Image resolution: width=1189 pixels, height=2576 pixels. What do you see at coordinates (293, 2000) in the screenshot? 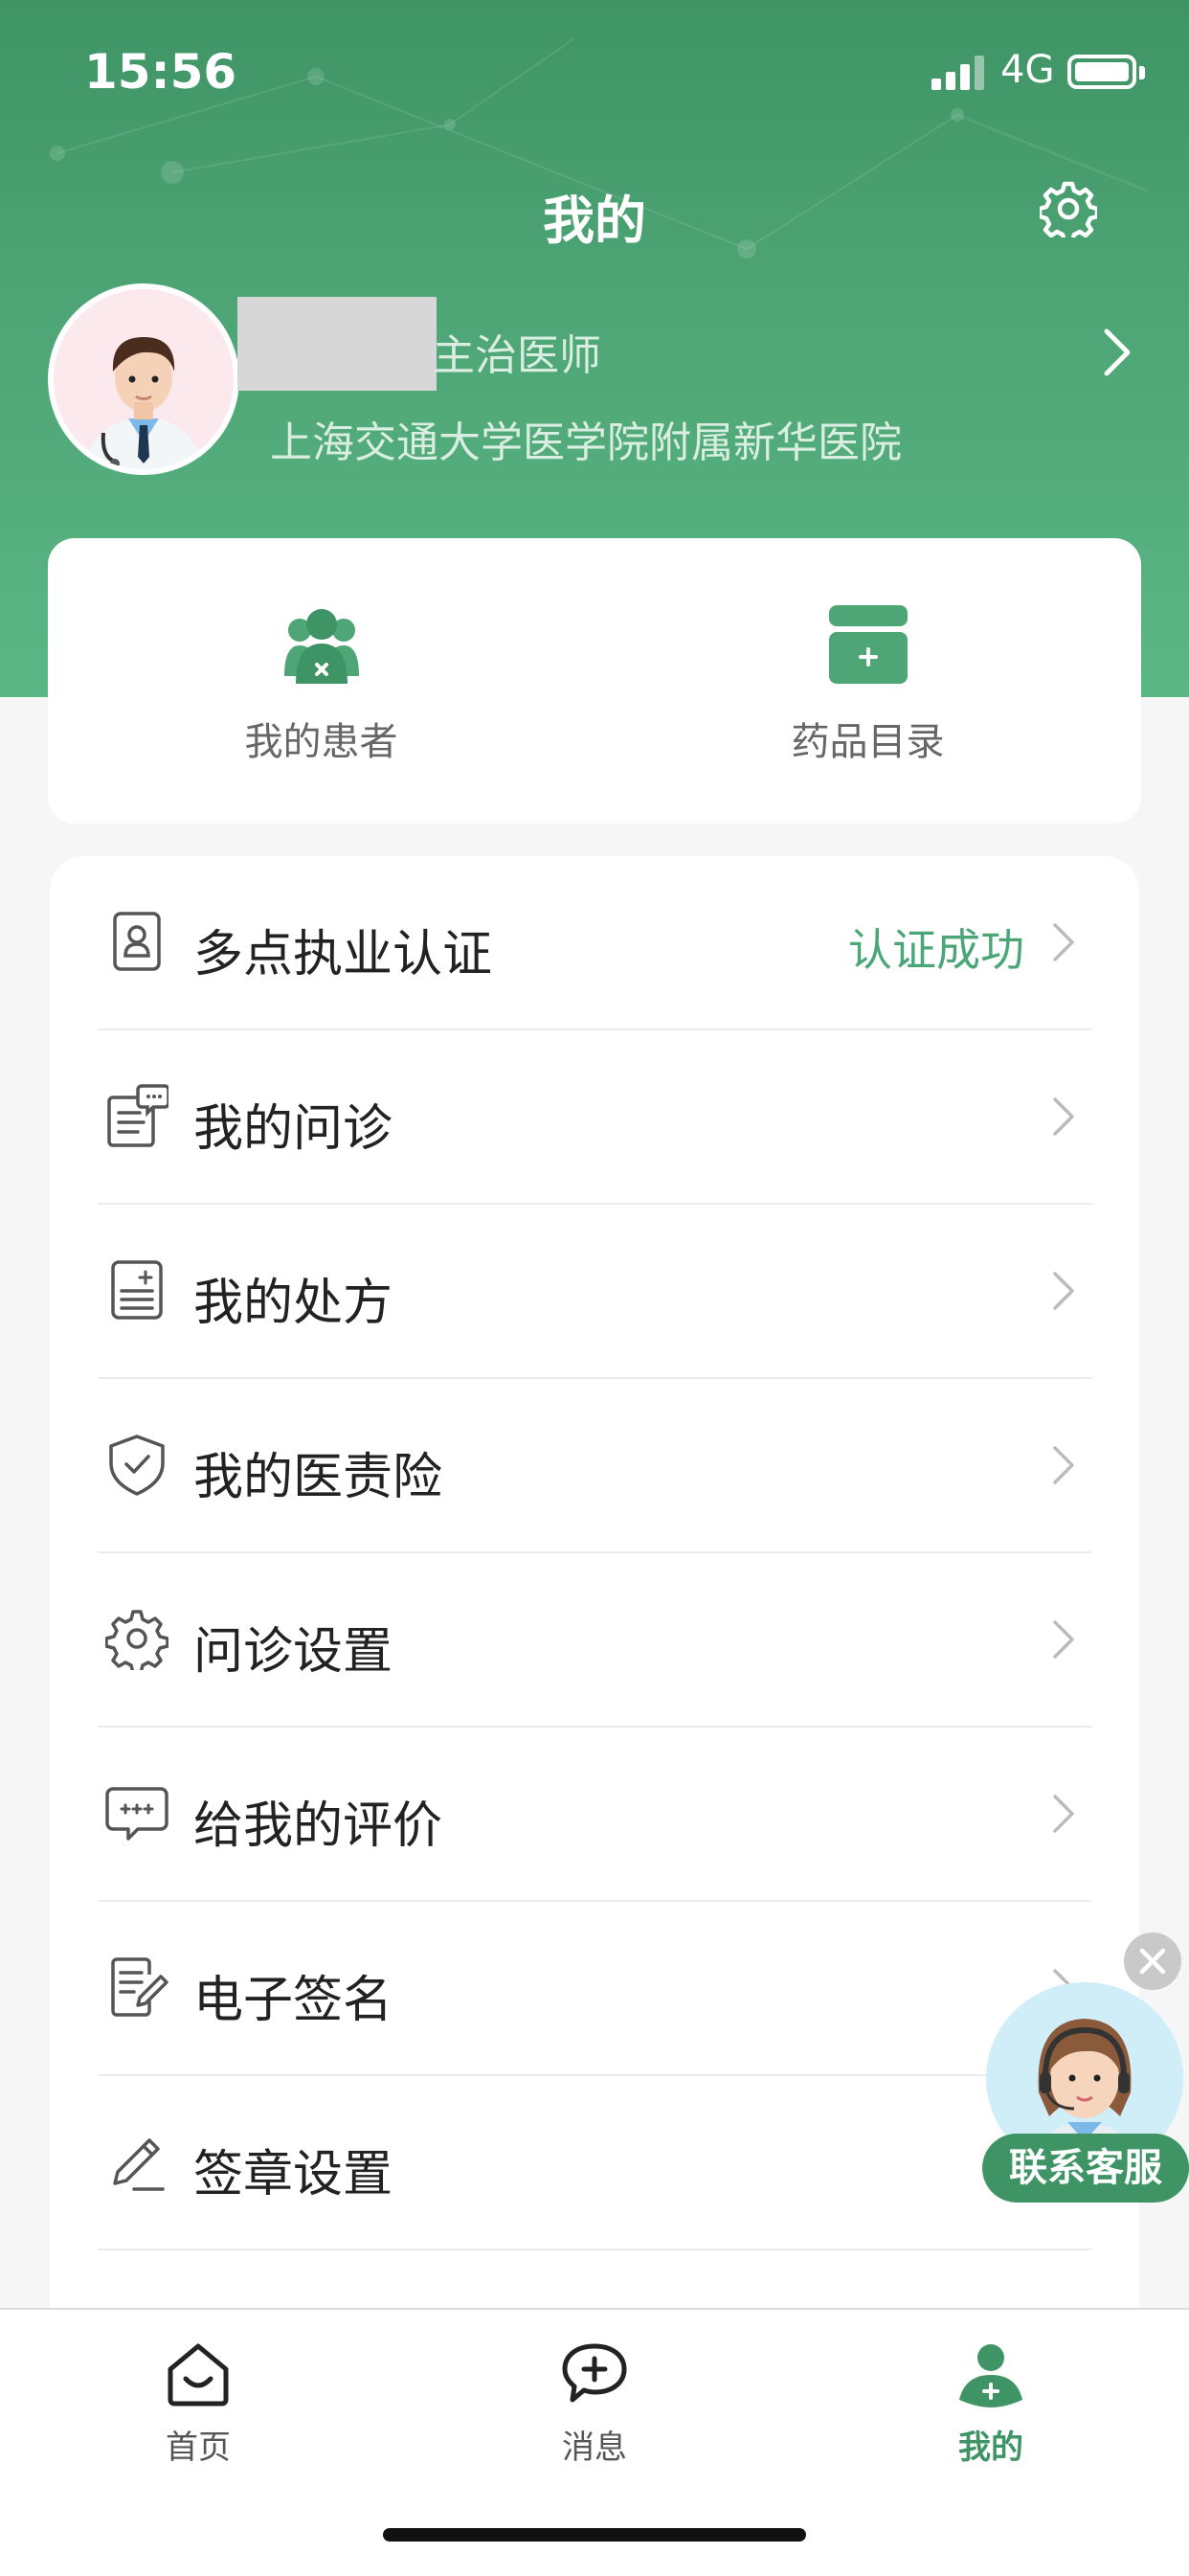
I see `menu-item-label: 电子签名` at bounding box center [293, 2000].